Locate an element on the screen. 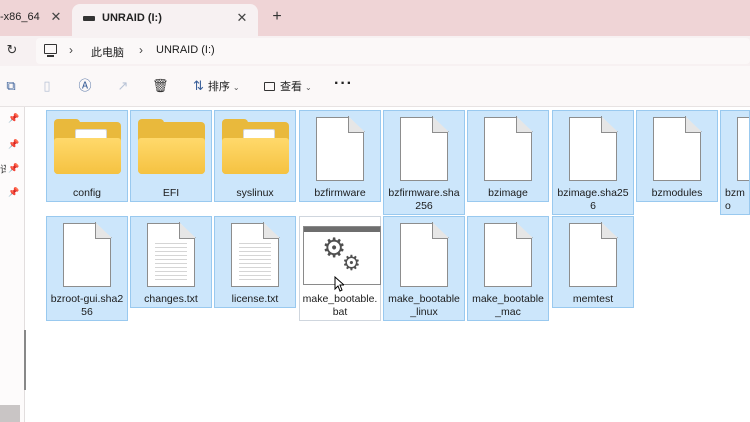 Image resolution: width=750 pixels, height=422 pixels. breadcrumb-drive: UNRAID (I:) is located at coordinates (185, 50).